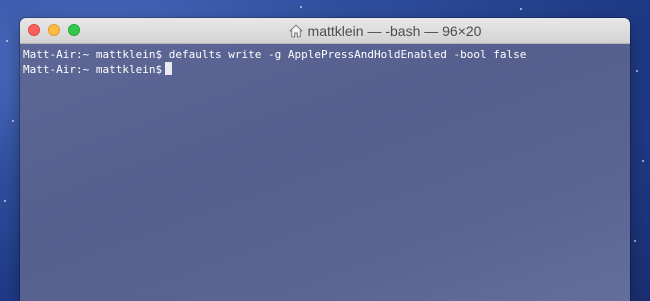  I want to click on title-bar: mattklein — -bash — 96×20, so click(325, 31).